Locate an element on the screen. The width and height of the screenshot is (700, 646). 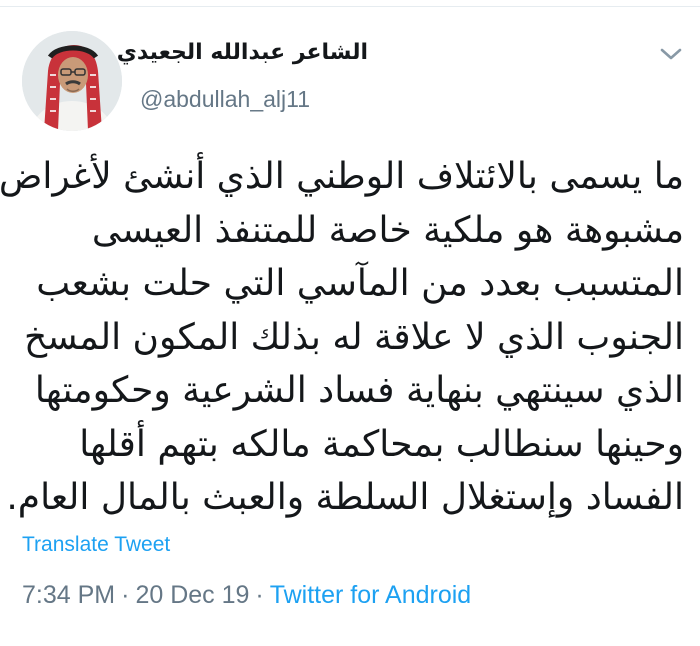
tweet-meta: 7:34 PM · 20 Dec 19 · Twitter for Android is located at coordinates (246, 595).